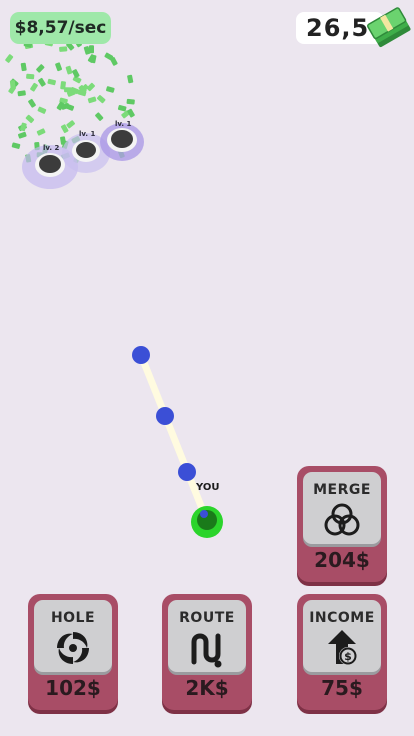 The height and width of the screenshot is (736, 414). What do you see at coordinates (342, 560) in the screenshot?
I see `upgrade-price: 204$` at bounding box center [342, 560].